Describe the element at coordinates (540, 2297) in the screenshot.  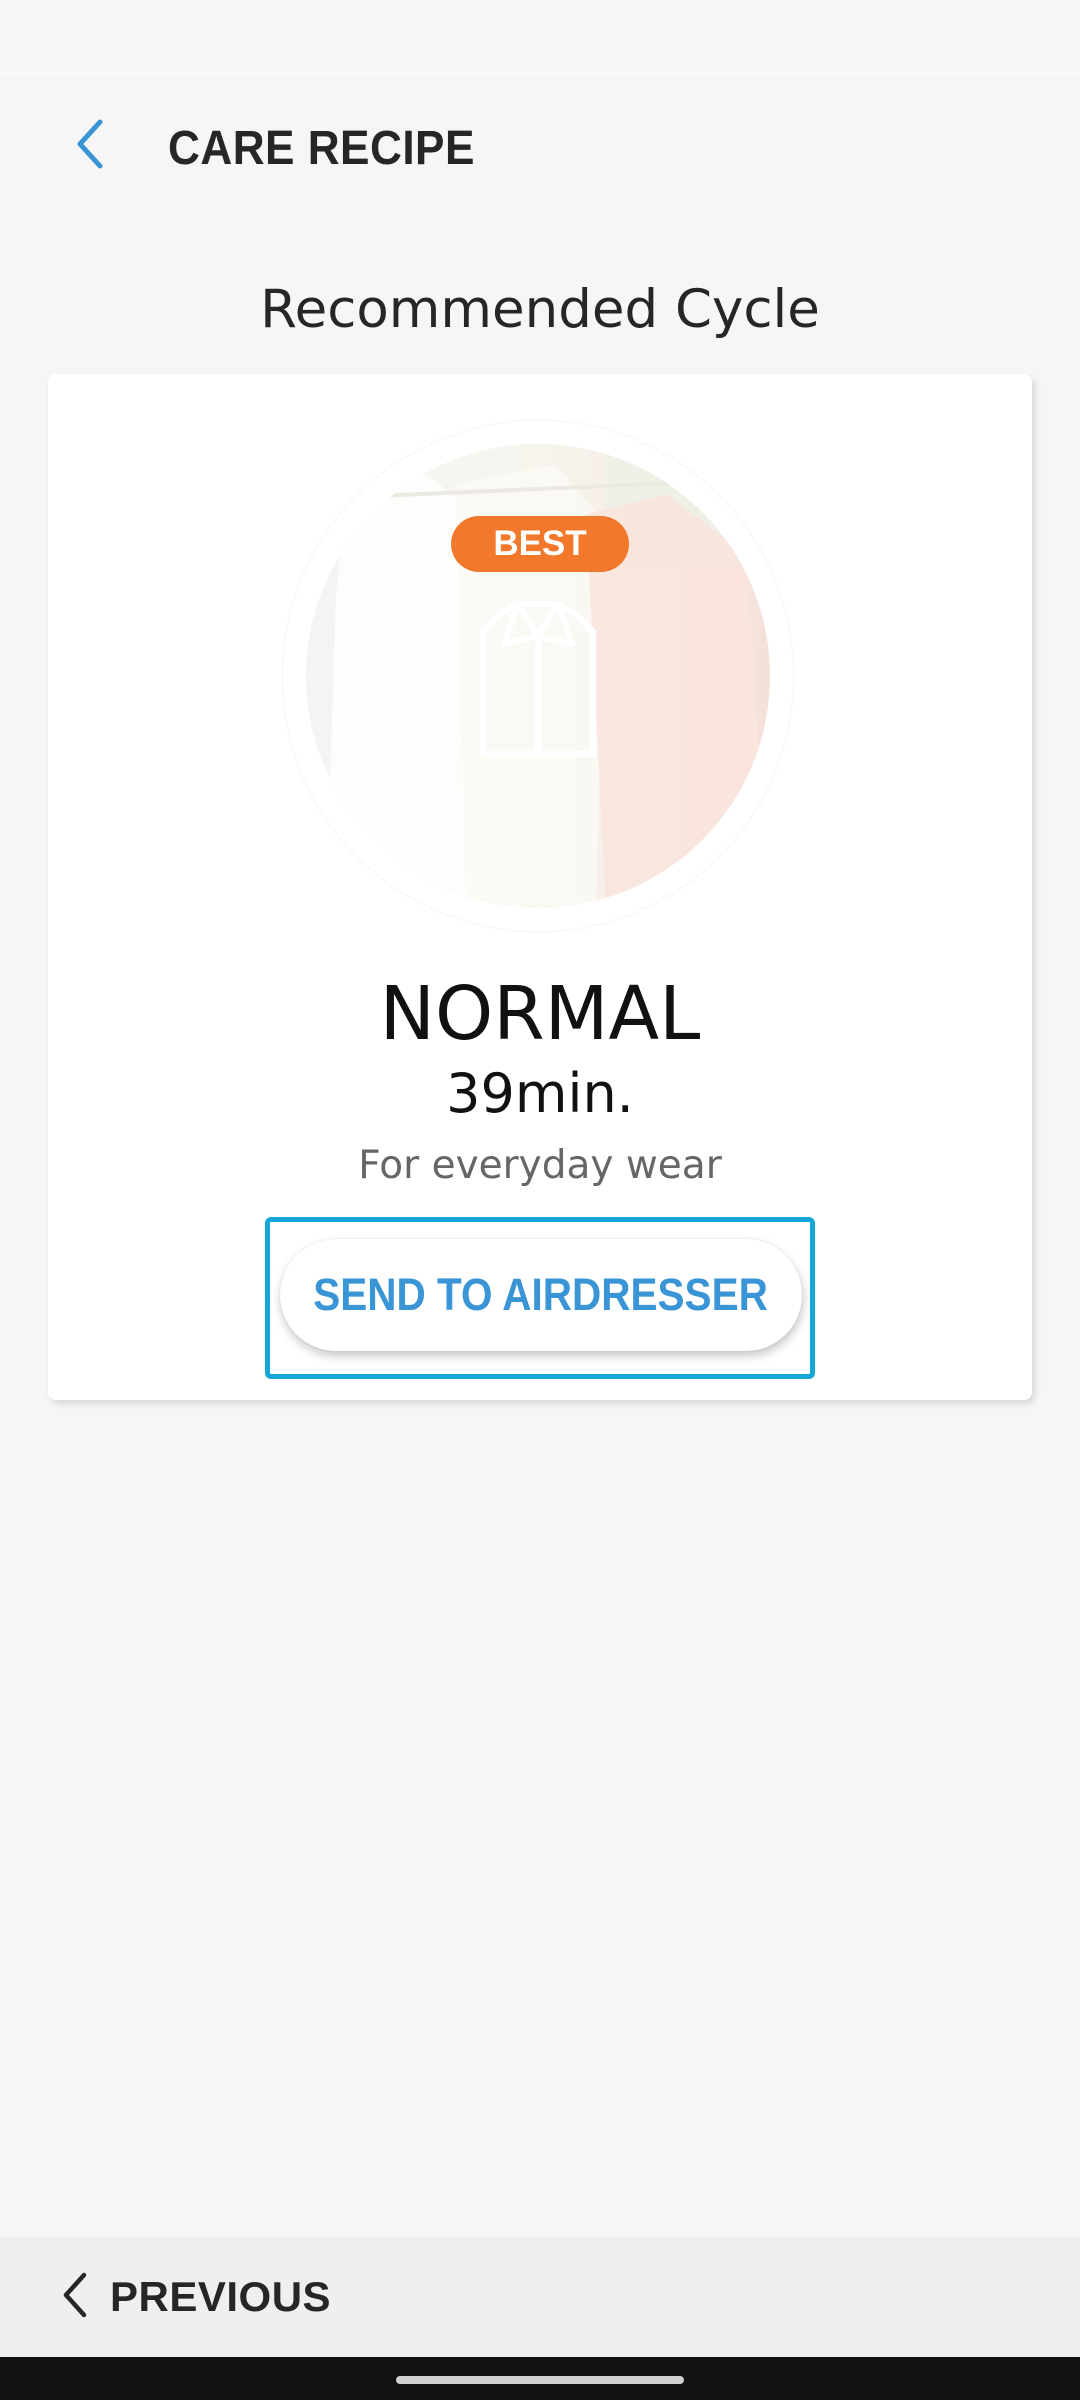
I see `bottom-bar: PREVIOUS` at that location.